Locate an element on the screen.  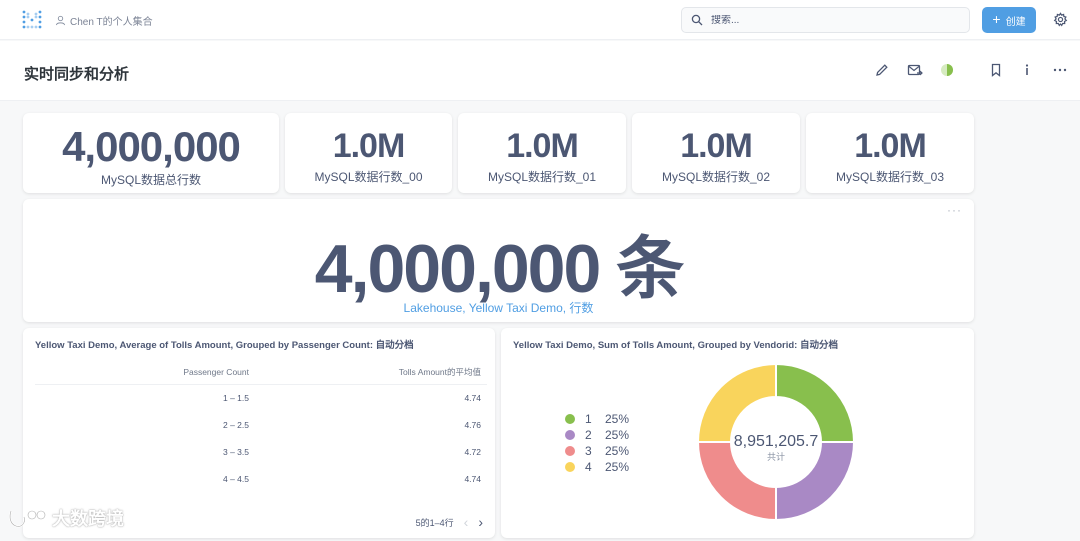
kpi-label: MySQL数据行数_02 is located at coordinates (716, 177).